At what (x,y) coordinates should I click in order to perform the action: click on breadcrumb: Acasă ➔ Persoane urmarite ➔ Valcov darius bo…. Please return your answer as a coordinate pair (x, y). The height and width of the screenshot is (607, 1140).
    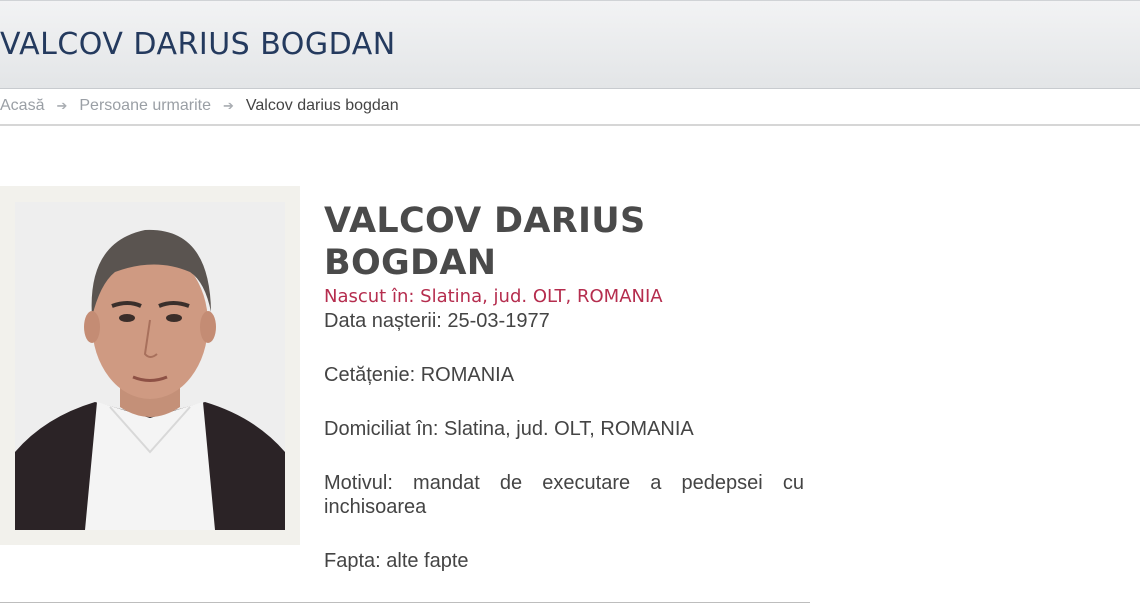
    Looking at the image, I should click on (570, 108).